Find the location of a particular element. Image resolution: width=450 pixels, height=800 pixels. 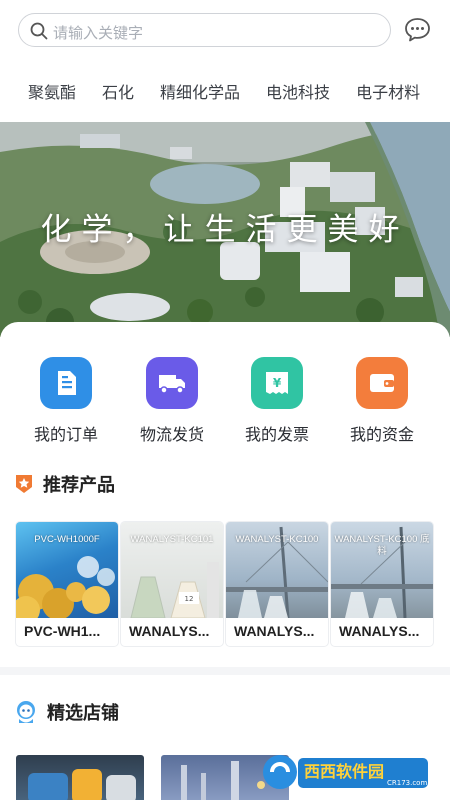

invoice-icon: ¥ is located at coordinates (277, 383).